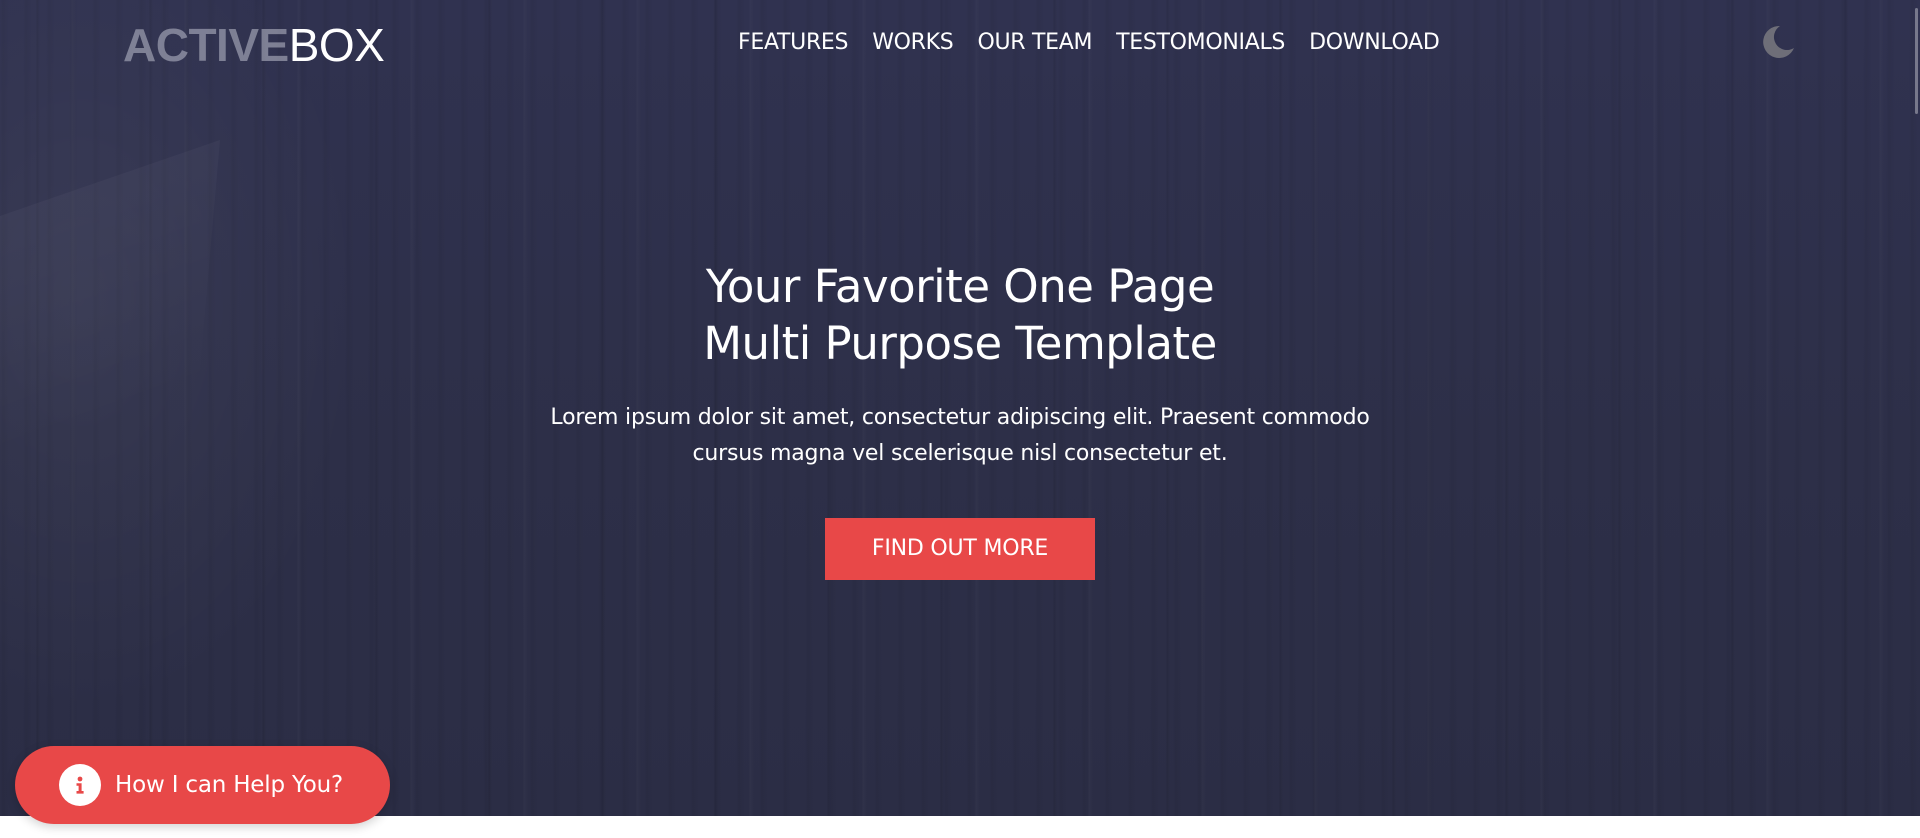 The height and width of the screenshot is (838, 1920). I want to click on help-chat-button: How I can Help You?, so click(202, 785).